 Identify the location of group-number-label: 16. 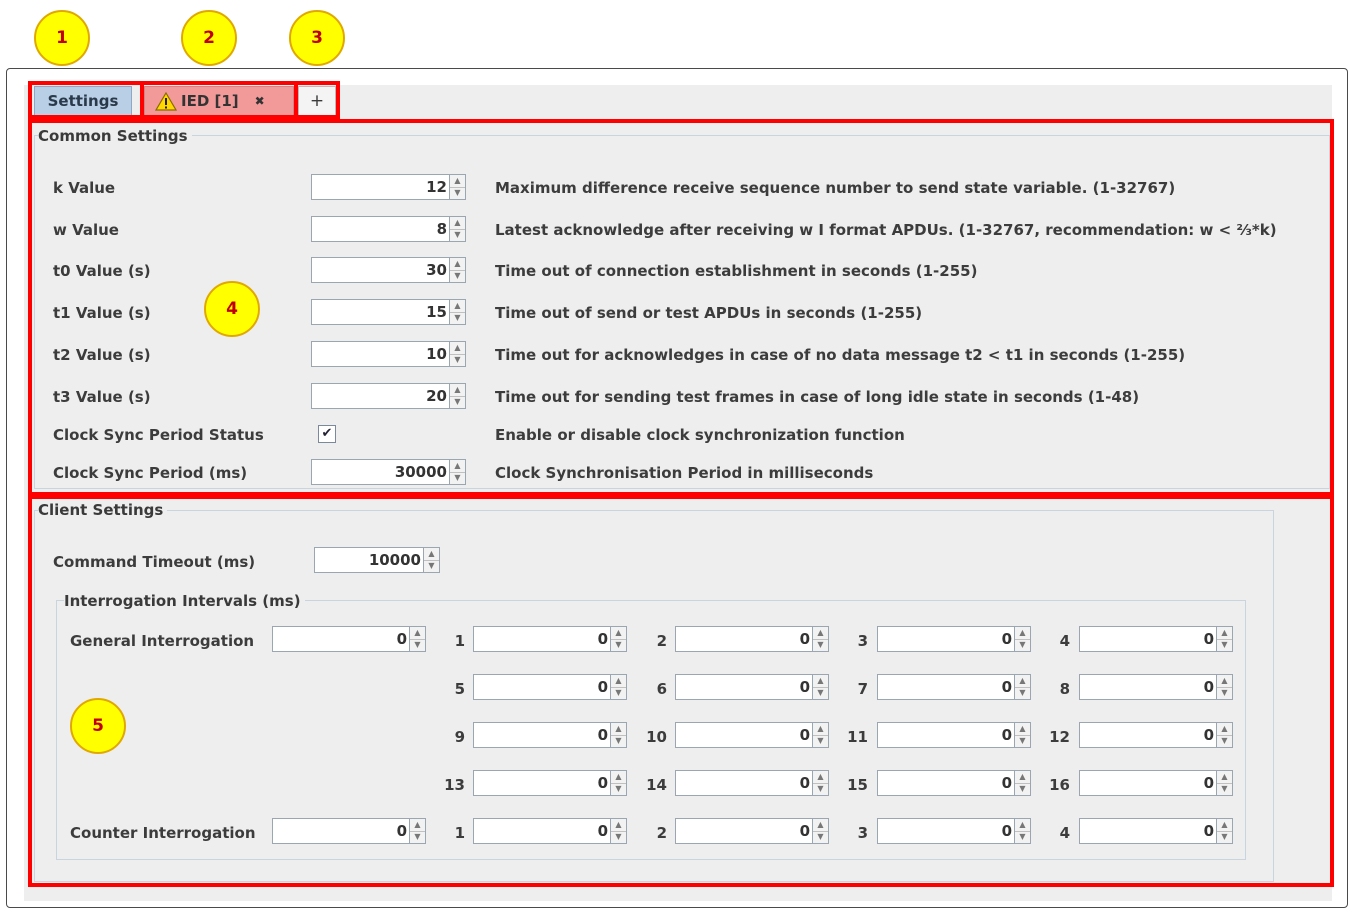
(1059, 785).